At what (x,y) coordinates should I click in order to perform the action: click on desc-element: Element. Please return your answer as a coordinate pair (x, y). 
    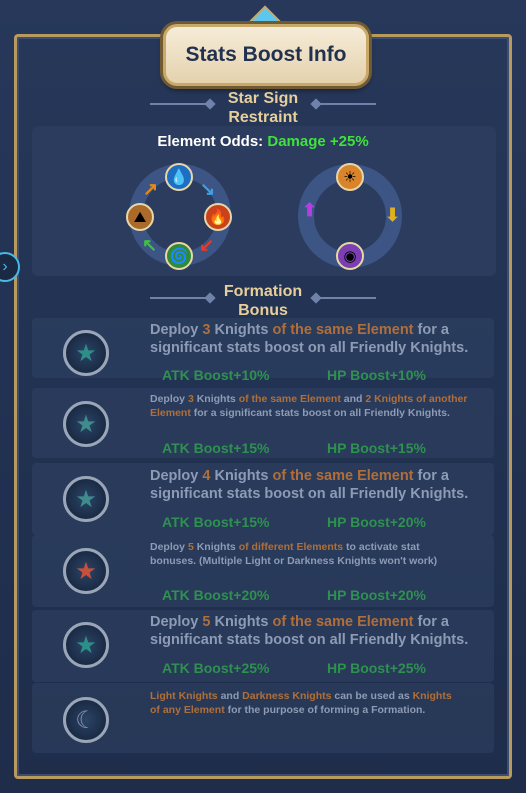
    Looking at the image, I should click on (170, 413).